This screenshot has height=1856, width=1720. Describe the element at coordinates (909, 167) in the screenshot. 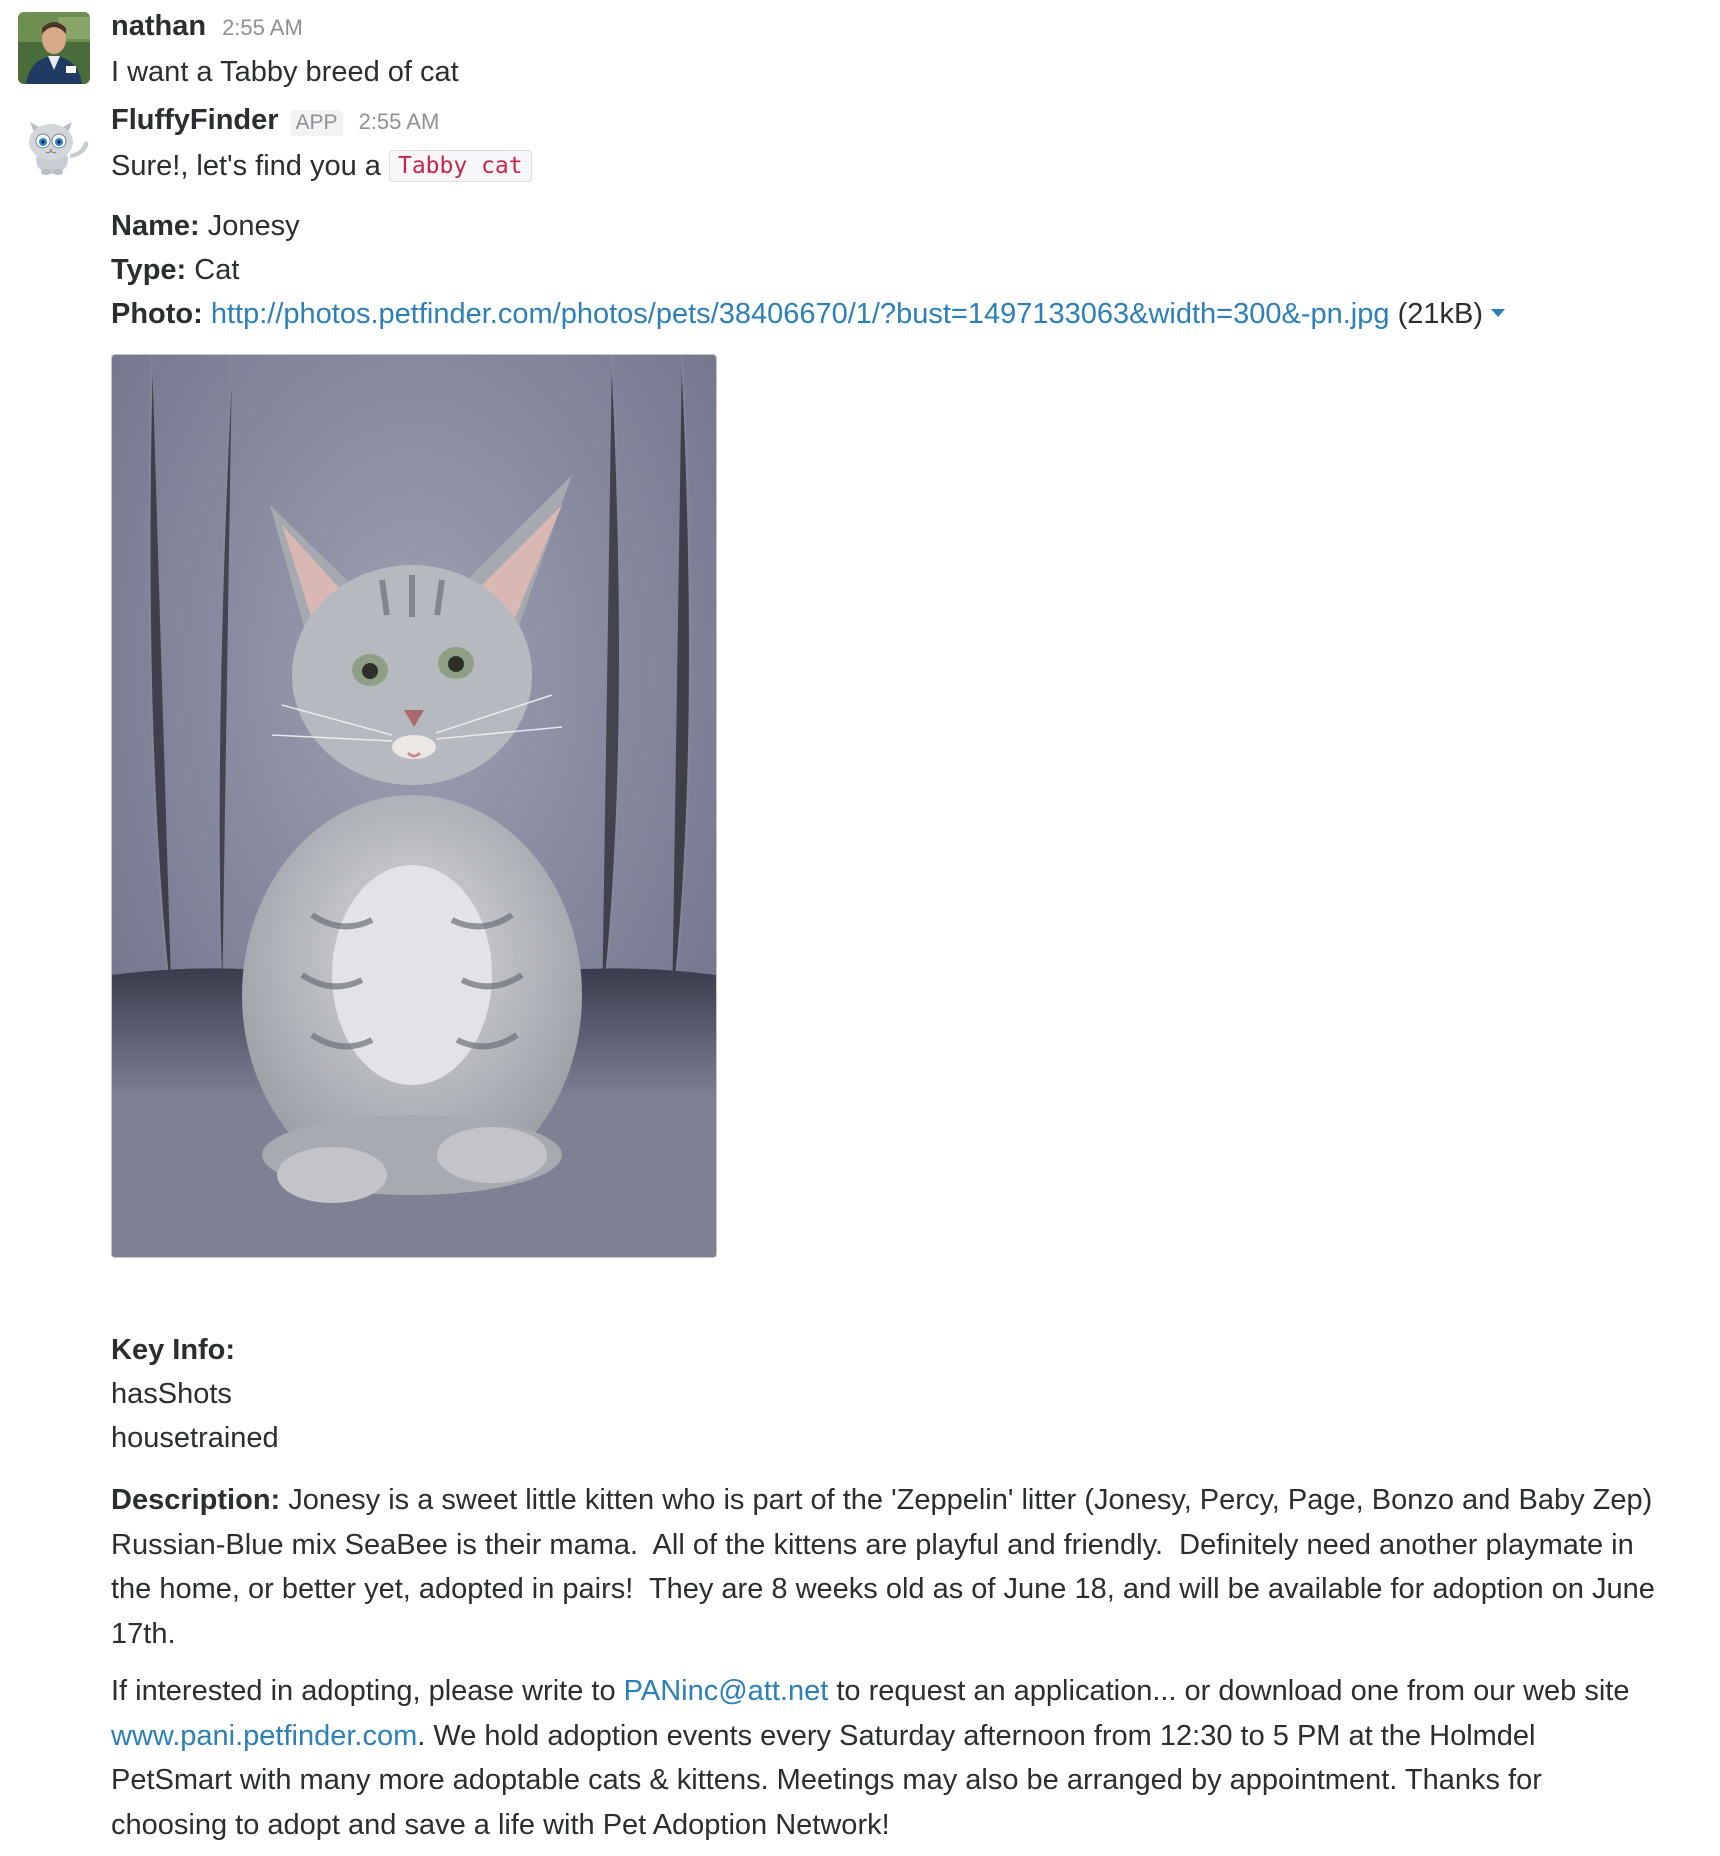

I see `intro-line: Sure!, let's find you a Tabby cat` at that location.